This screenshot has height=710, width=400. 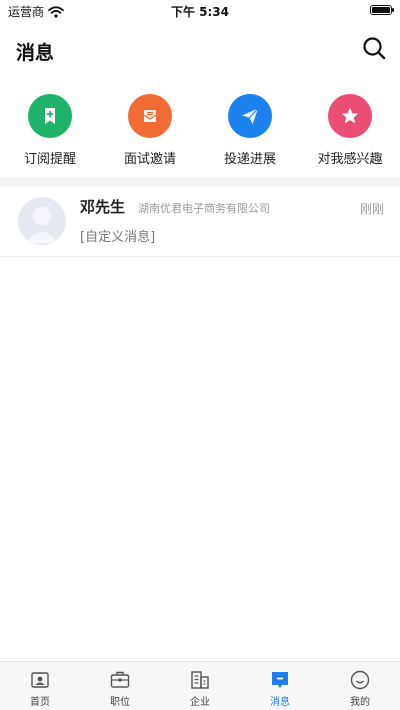 What do you see at coordinates (350, 116) in the screenshot?
I see `star-icon` at bounding box center [350, 116].